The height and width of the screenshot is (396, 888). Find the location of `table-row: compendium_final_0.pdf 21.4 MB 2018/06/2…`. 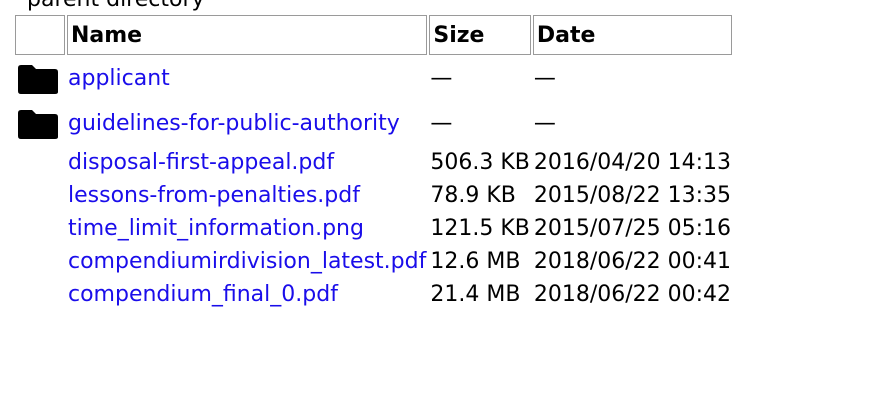

table-row: compendium_final_0.pdf 21.4 MB 2018/06/2… is located at coordinates (373, 294).